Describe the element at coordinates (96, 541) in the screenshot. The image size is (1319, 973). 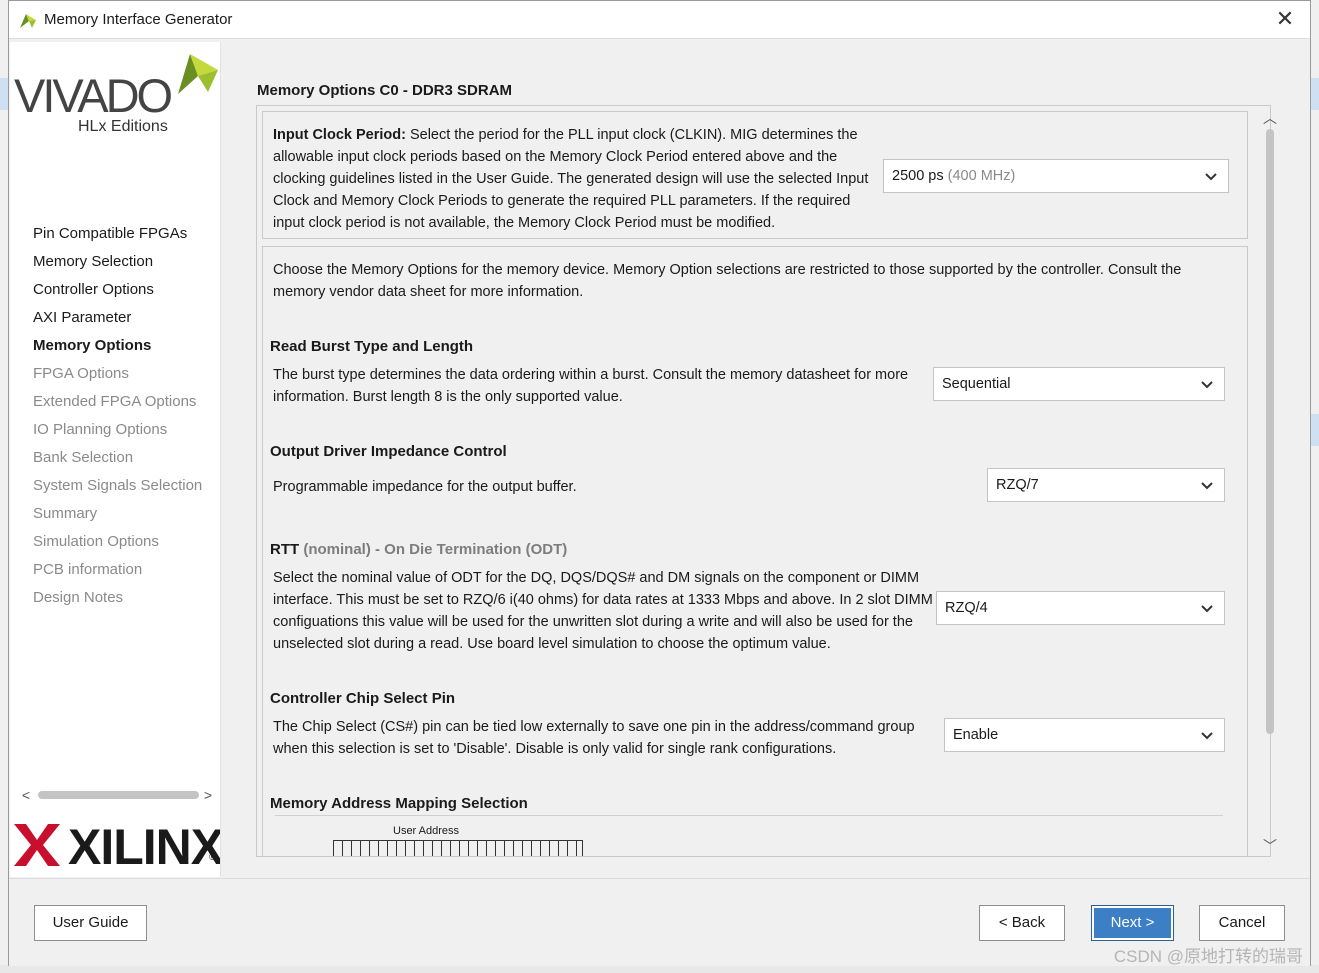
I see `nav-item-simulation-options: Simulation Options` at that location.